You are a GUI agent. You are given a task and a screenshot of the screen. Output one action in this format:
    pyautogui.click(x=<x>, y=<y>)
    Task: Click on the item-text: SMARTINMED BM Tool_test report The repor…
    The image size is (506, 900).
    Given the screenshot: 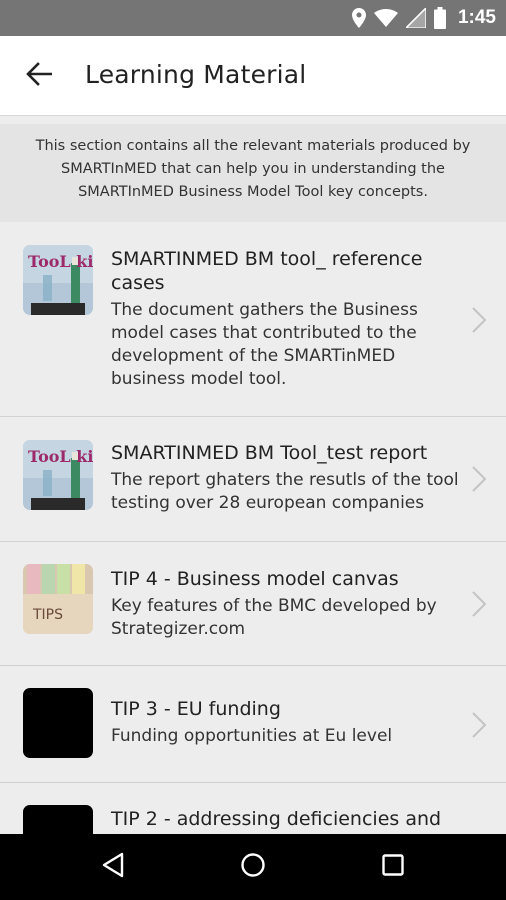 What is the action you would take?
    pyautogui.click(x=288, y=478)
    